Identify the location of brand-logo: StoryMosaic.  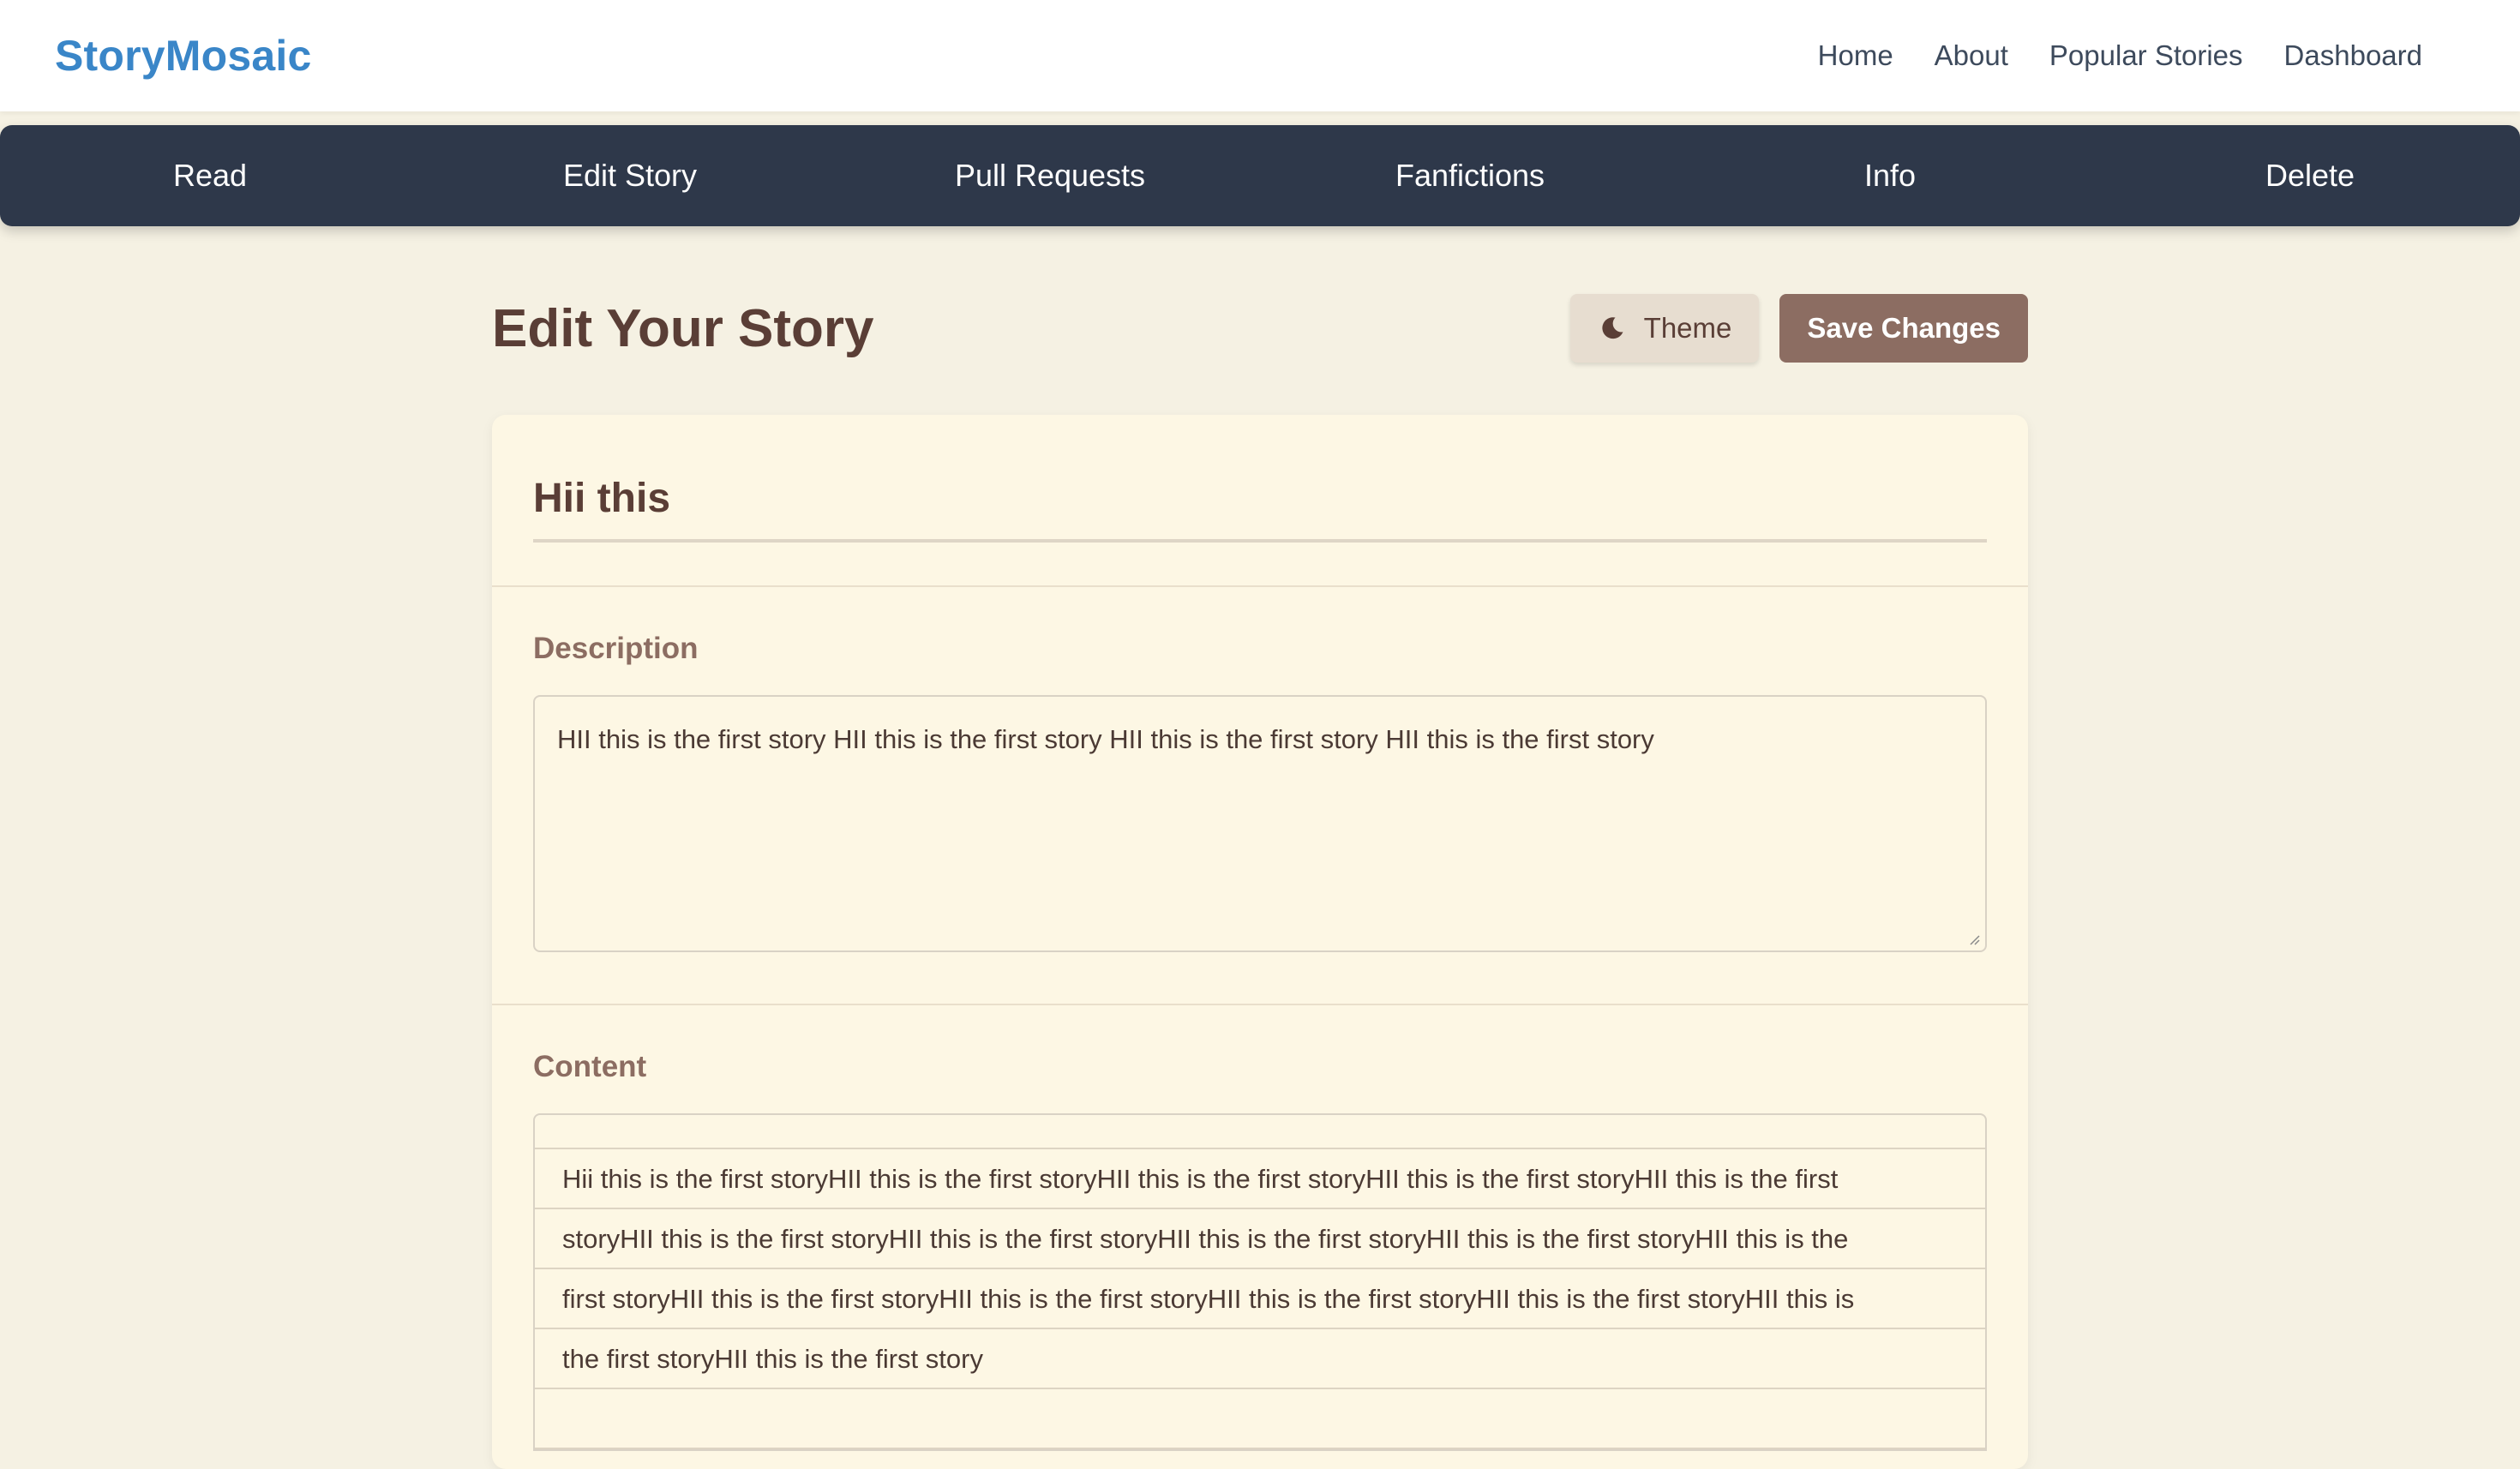
(183, 56).